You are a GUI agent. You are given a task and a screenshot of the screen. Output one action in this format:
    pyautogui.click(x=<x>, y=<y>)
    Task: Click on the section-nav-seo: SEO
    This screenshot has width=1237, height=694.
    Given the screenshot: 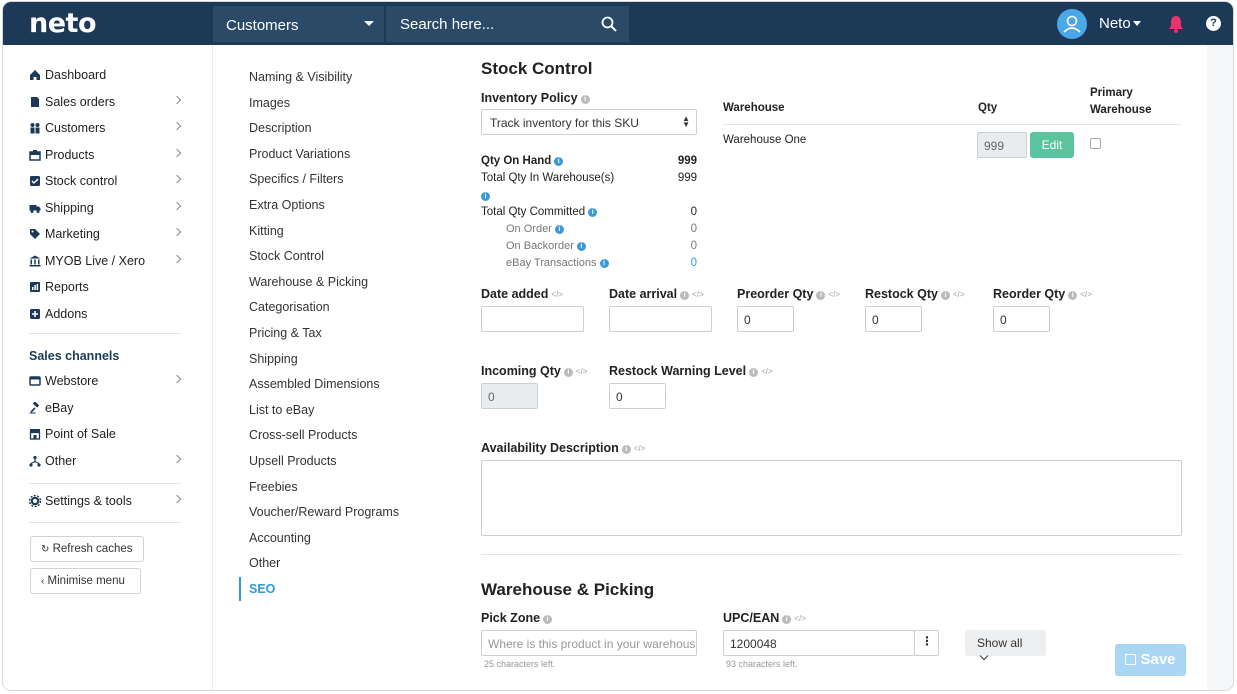 What is the action you would take?
    pyautogui.click(x=262, y=589)
    